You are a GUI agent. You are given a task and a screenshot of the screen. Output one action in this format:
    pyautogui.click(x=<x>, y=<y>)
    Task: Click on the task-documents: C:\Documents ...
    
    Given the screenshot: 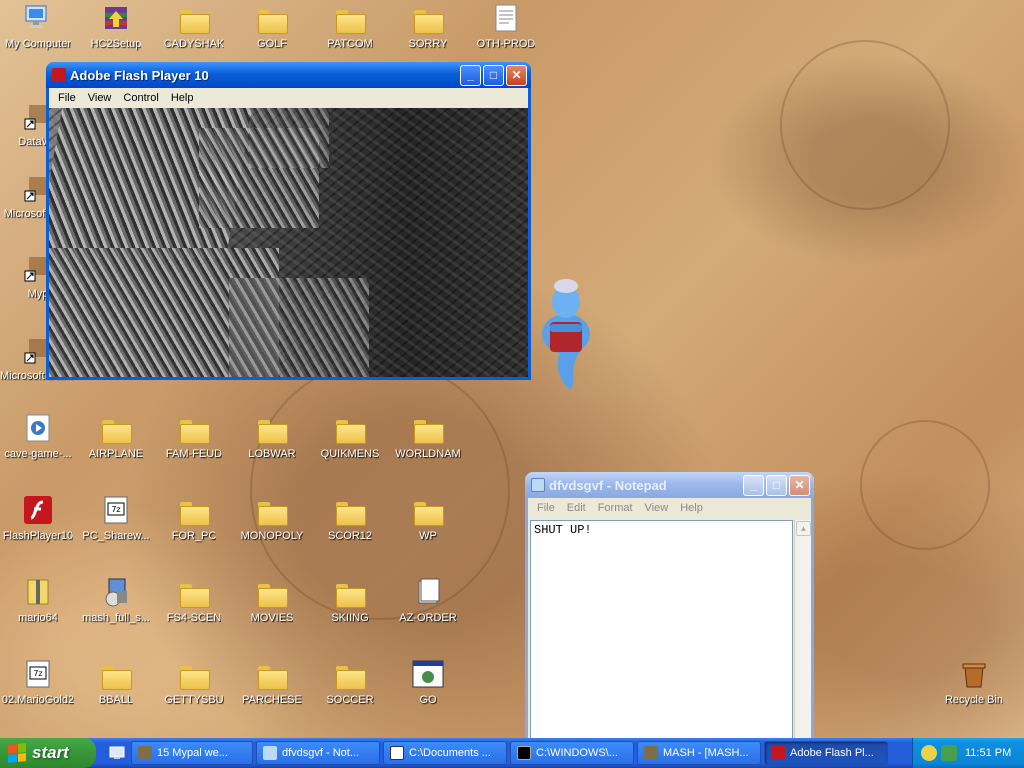 What is the action you would take?
    pyautogui.click(x=445, y=753)
    